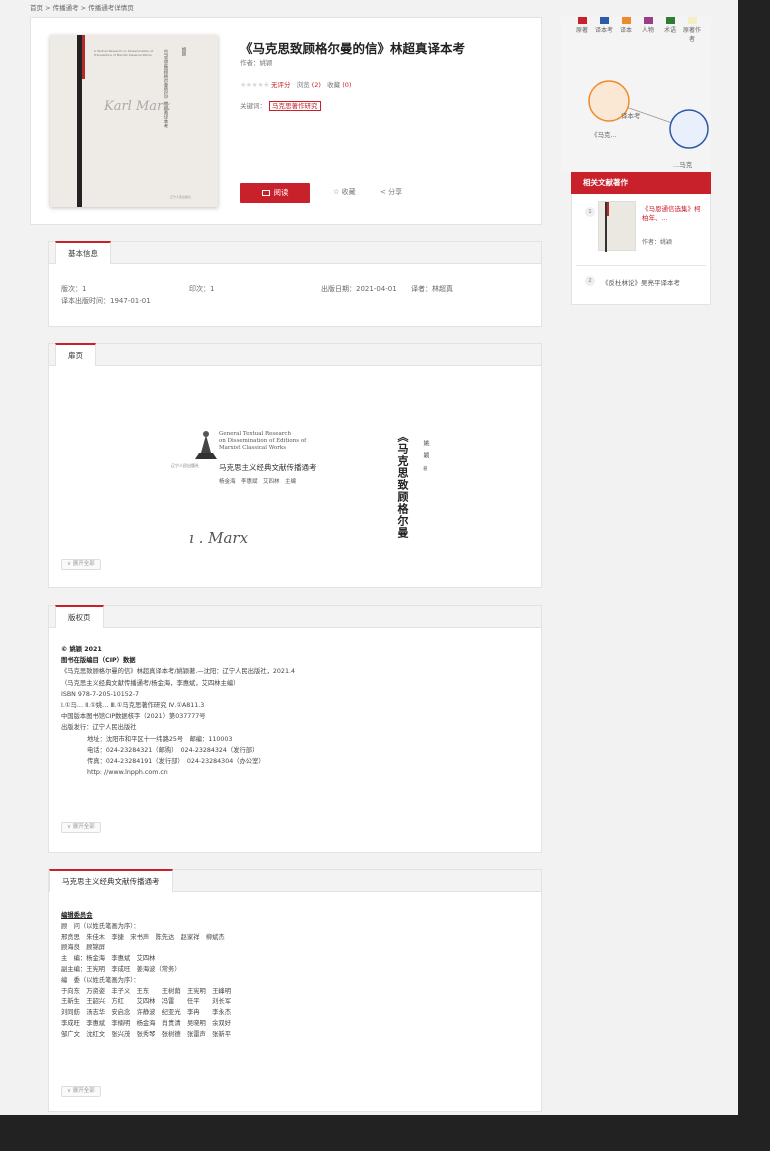  What do you see at coordinates (258, 482) in the screenshot?
I see `title-page-editors: 杨金海 李惠斌 艾四林 主编` at bounding box center [258, 482].